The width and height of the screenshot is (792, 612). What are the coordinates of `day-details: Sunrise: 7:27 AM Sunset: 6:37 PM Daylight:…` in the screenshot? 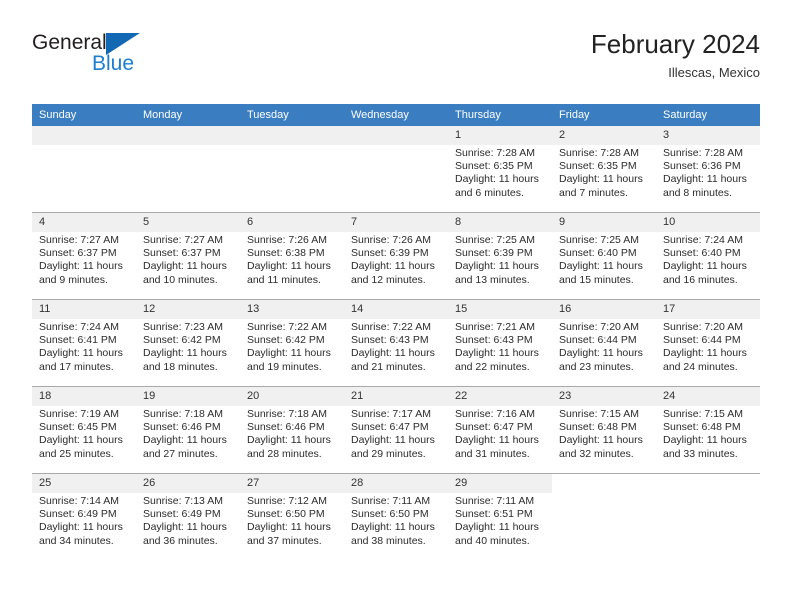 It's located at (188, 259).